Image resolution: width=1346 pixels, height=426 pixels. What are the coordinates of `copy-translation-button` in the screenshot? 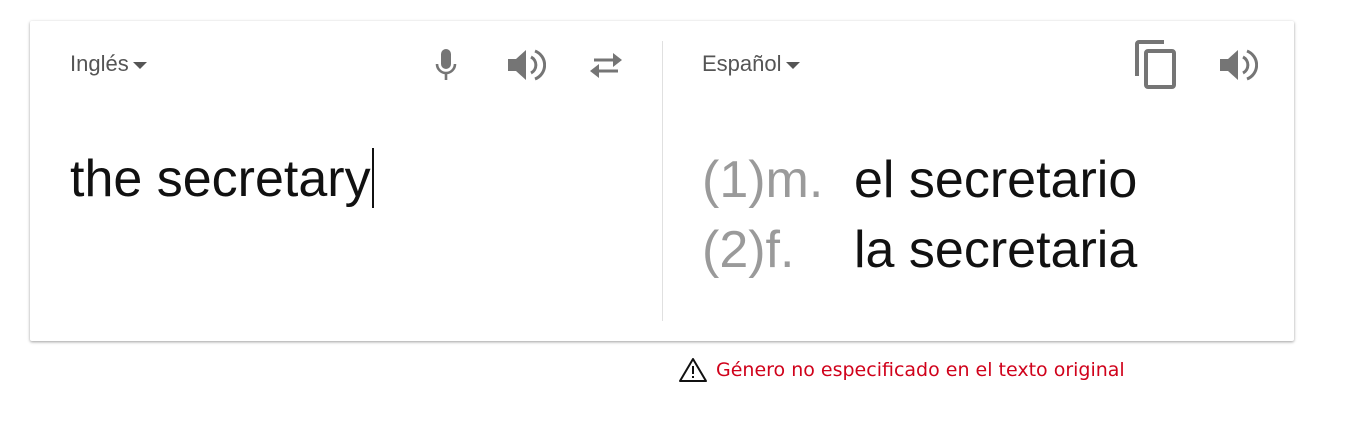 It's located at (1156, 64).